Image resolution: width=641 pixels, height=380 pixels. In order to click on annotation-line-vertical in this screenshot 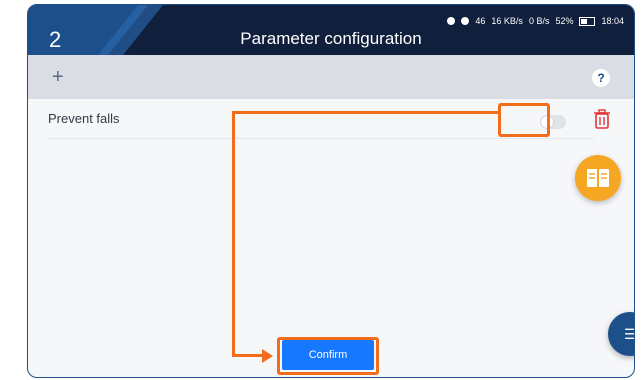, I will do `click(233, 233)`.